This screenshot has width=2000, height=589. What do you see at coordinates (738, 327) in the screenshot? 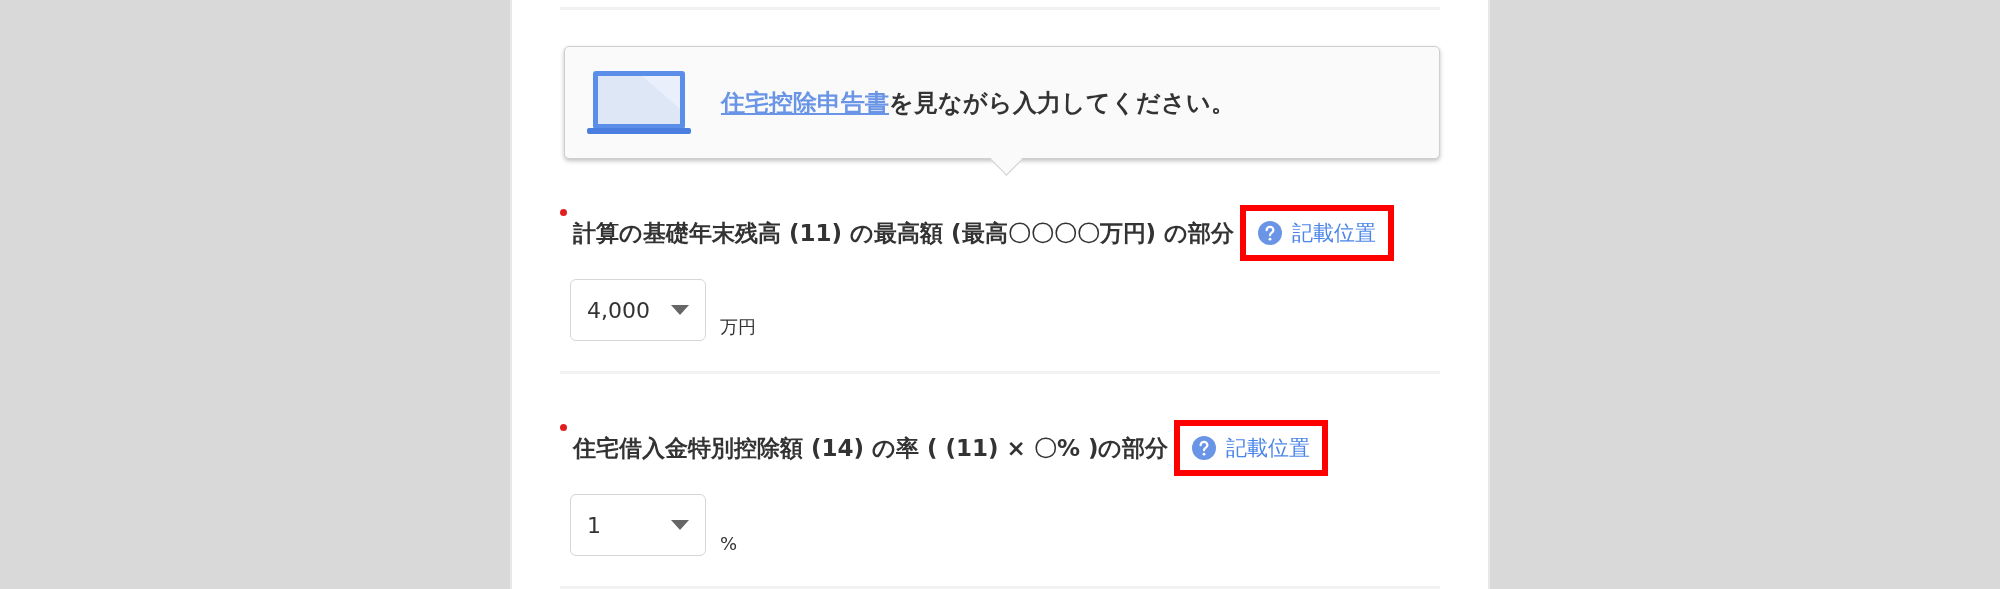
I see `unit-label: 万円` at bounding box center [738, 327].